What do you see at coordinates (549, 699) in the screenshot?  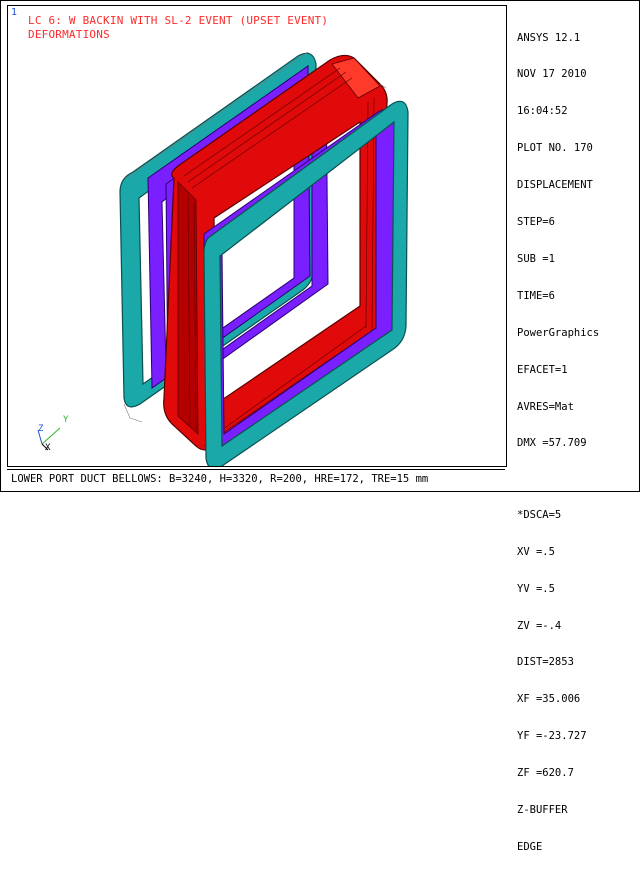 I see `view-line: XF =35.006` at bounding box center [549, 699].